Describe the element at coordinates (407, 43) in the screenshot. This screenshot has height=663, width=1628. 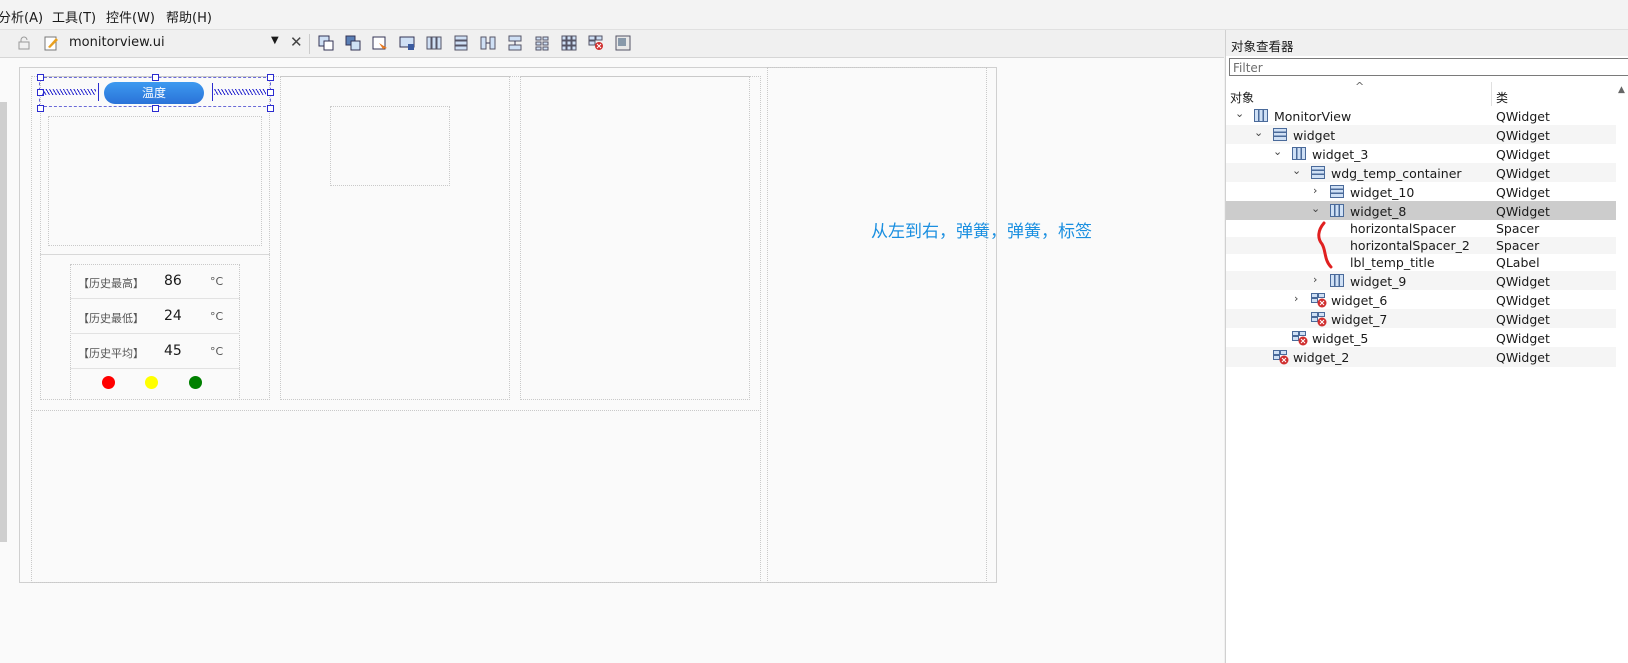
I see `edit-tab-order-icon` at that location.